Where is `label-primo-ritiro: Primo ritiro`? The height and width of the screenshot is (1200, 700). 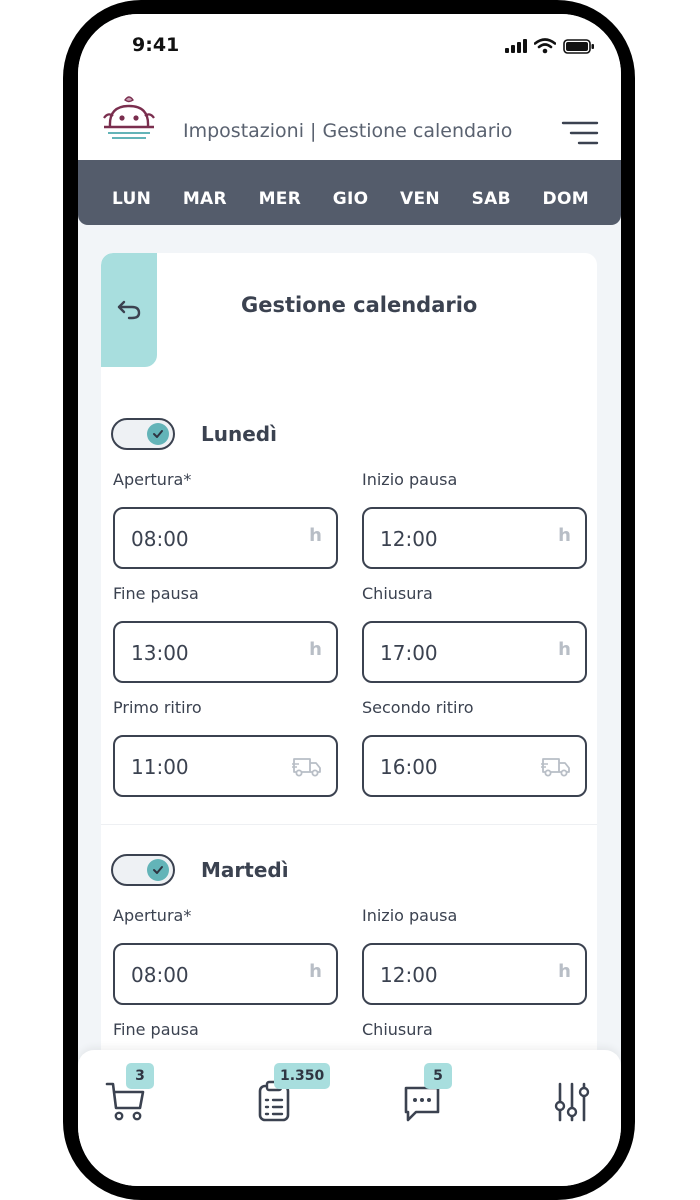 label-primo-ritiro: Primo ritiro is located at coordinates (157, 707).